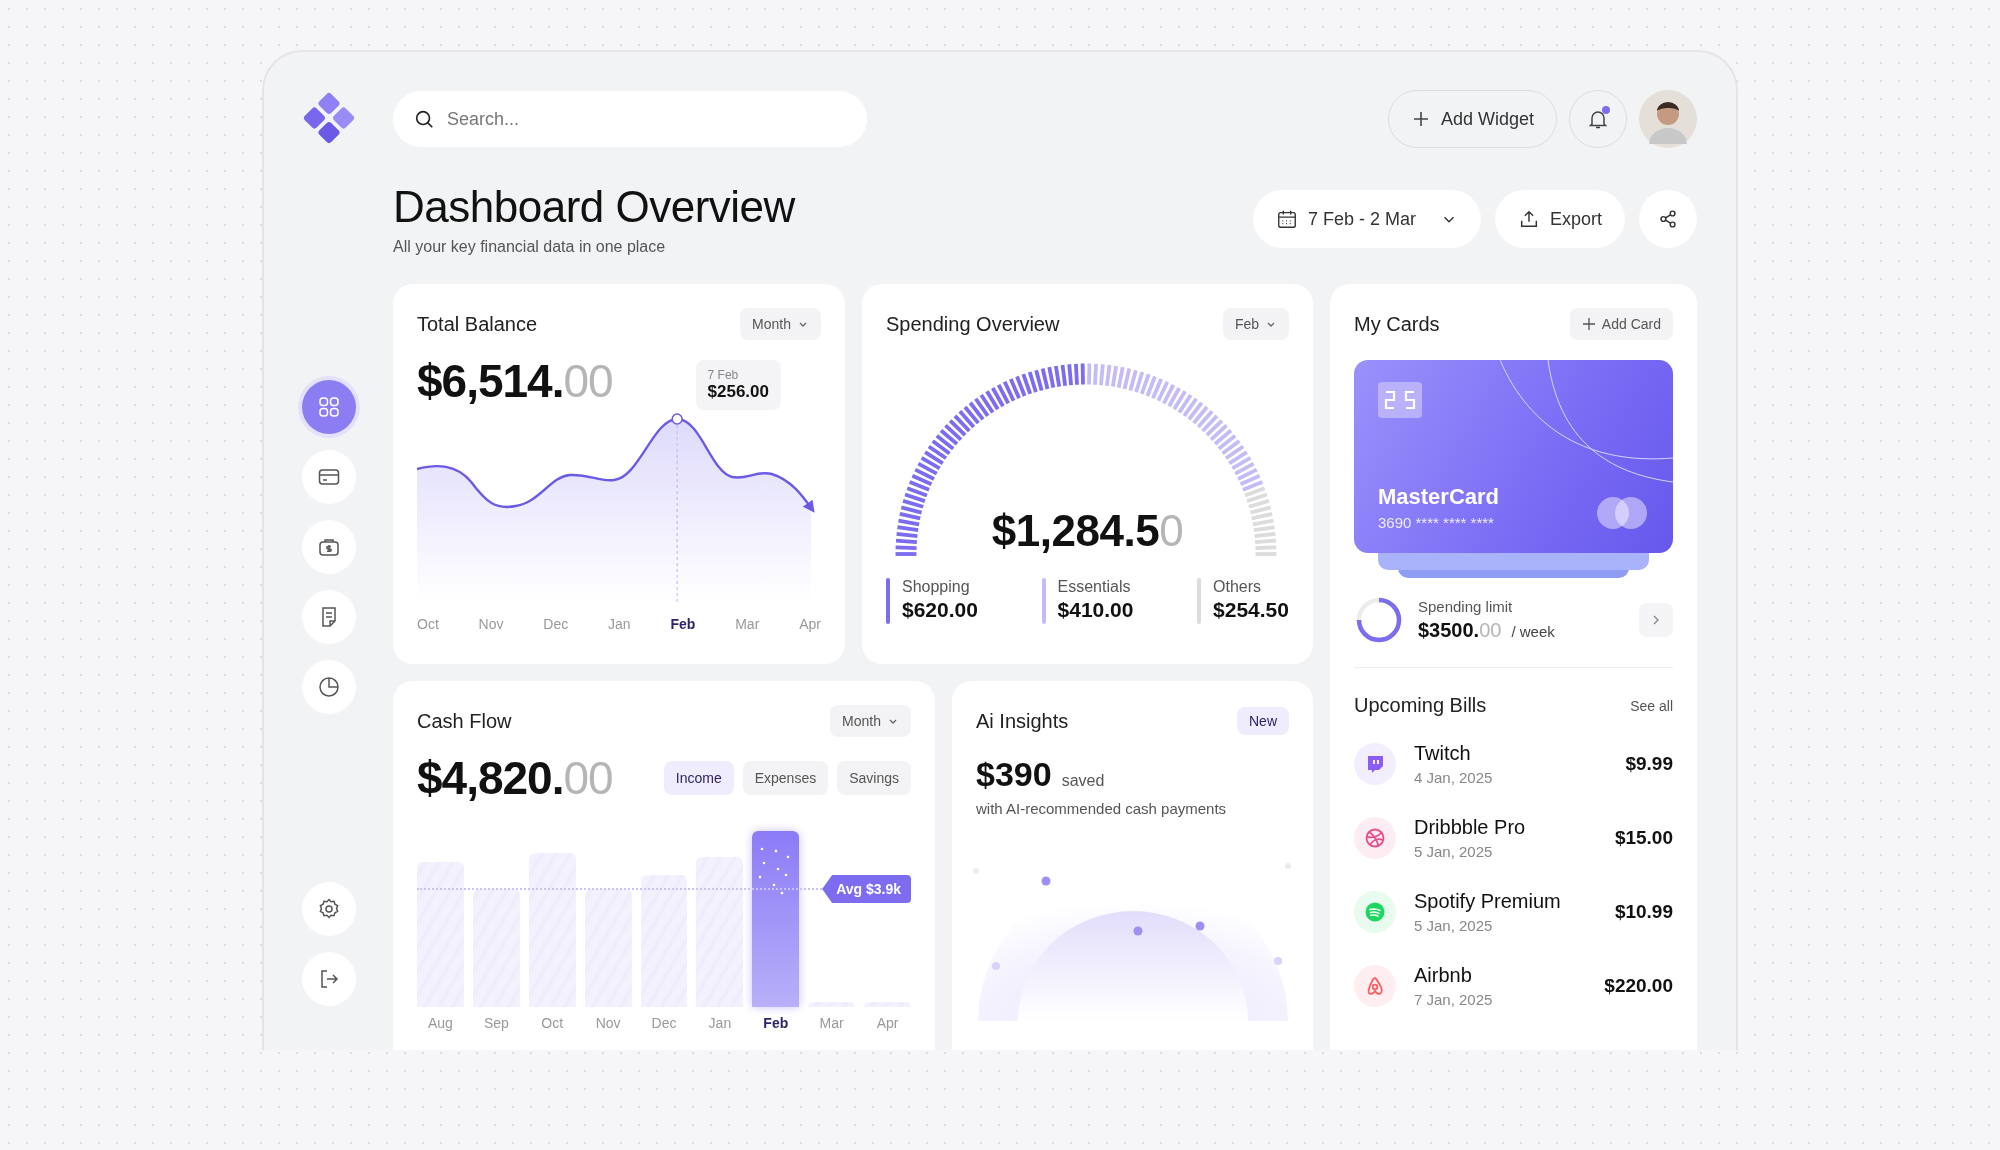 Image resolution: width=2000 pixels, height=1150 pixels. I want to click on card-number: 3690 **** **** ****, so click(1436, 522).